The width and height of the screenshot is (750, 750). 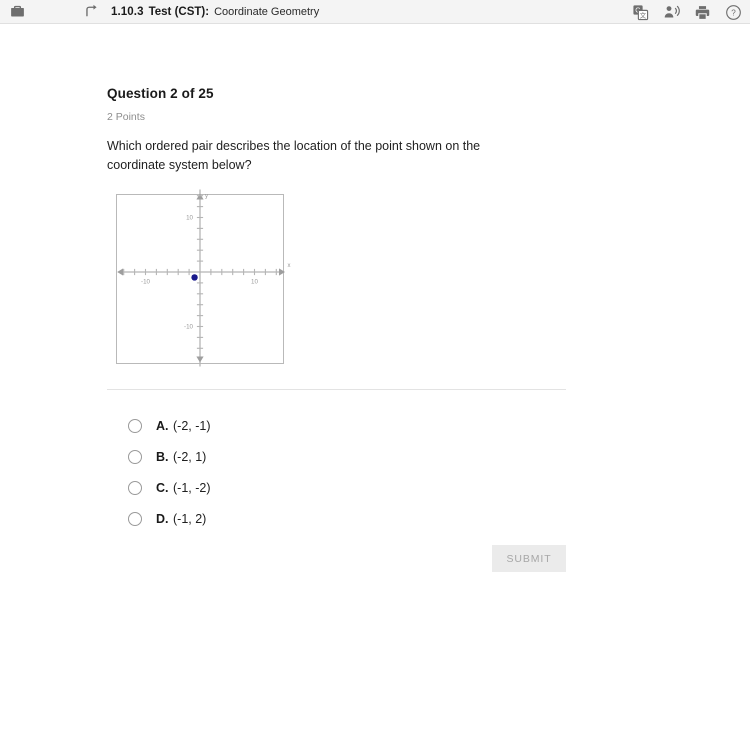 What do you see at coordinates (702, 12) in the screenshot?
I see `print-icon` at bounding box center [702, 12].